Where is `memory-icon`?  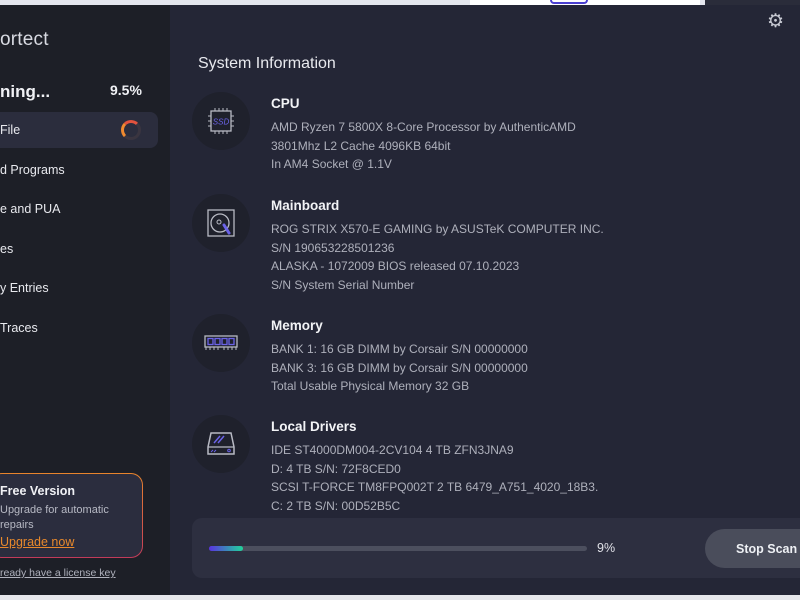 memory-icon is located at coordinates (221, 343).